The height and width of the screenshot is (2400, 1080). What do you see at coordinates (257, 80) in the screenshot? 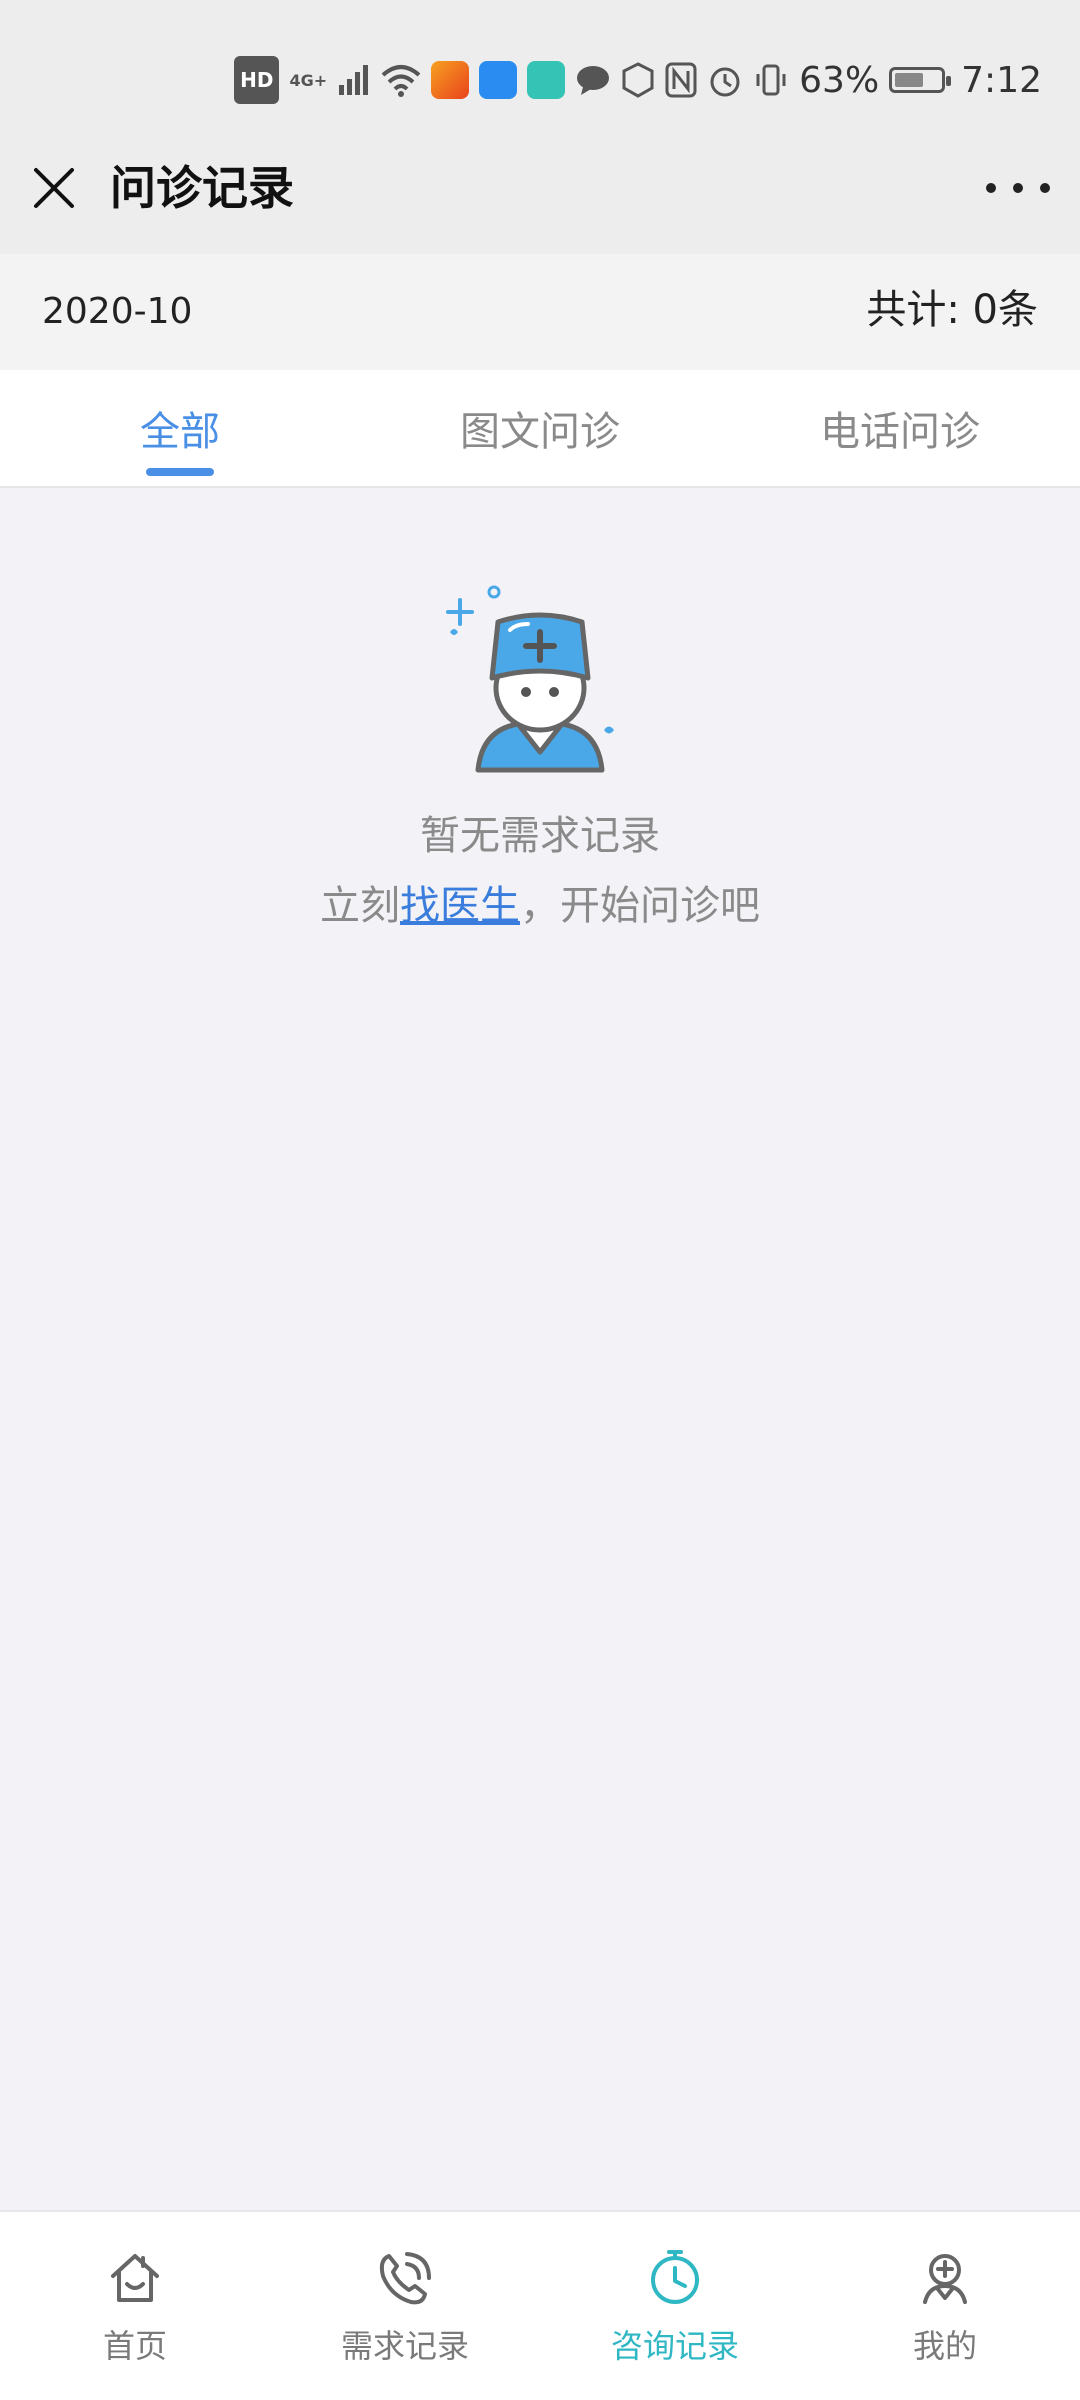
I see `hd-icon: HD` at bounding box center [257, 80].